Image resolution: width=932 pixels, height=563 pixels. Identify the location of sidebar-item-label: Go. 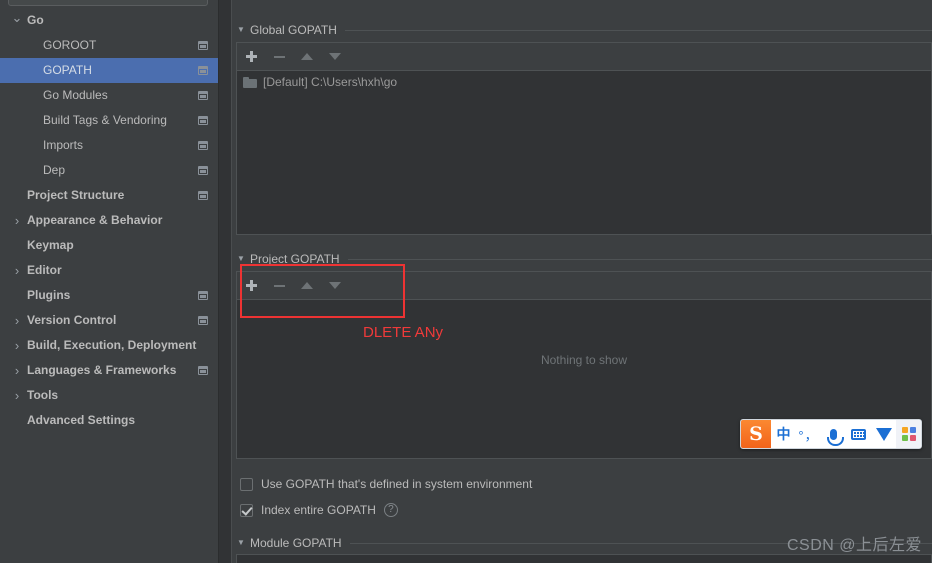
(35, 20).